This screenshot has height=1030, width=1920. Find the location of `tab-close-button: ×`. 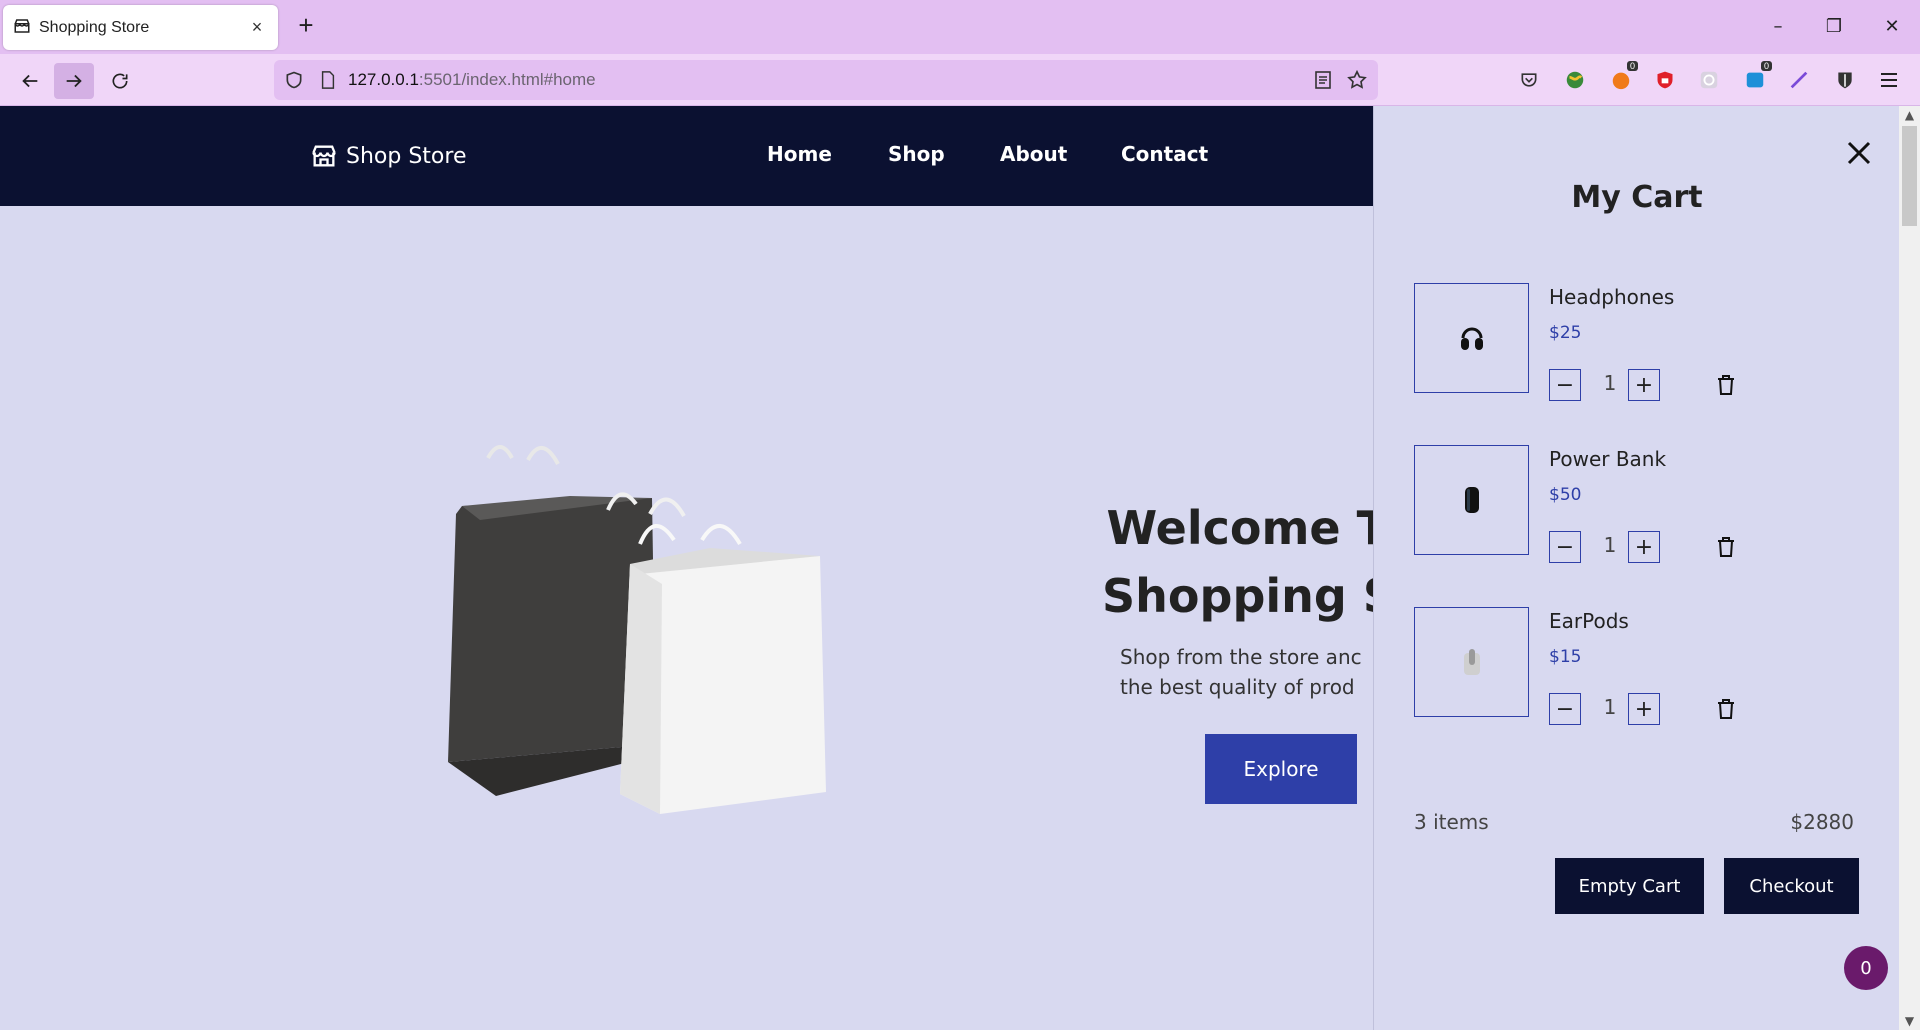

tab-close-button: × is located at coordinates (257, 27).